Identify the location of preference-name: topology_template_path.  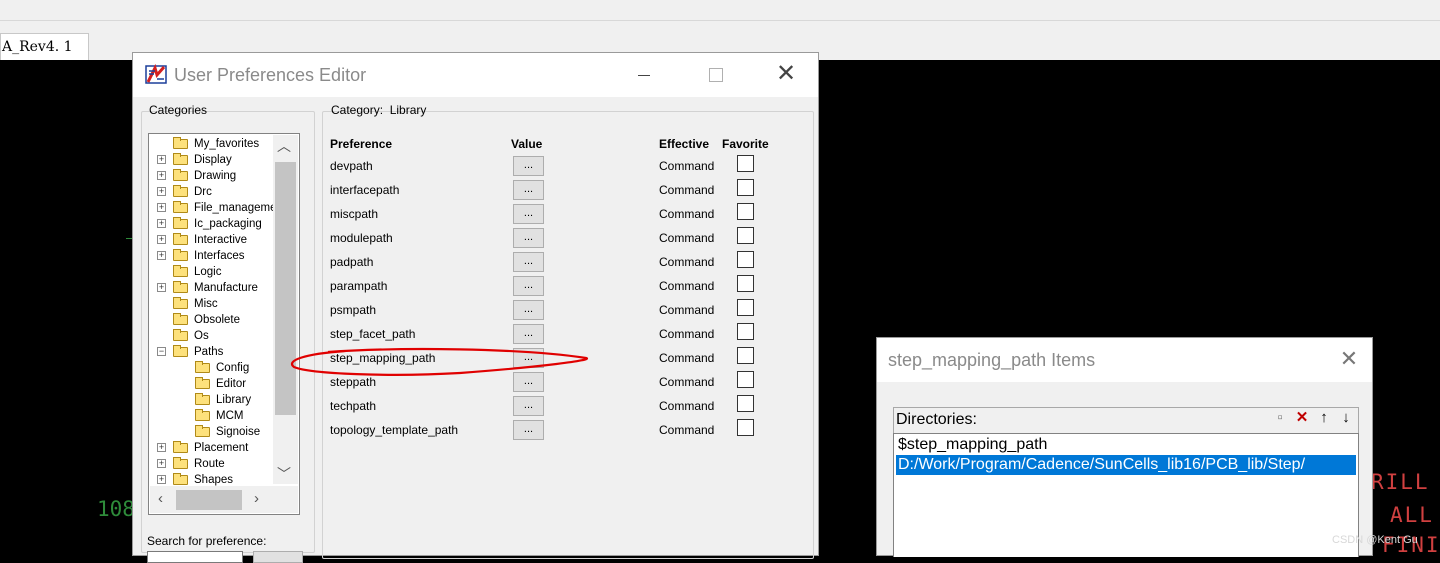
(394, 430).